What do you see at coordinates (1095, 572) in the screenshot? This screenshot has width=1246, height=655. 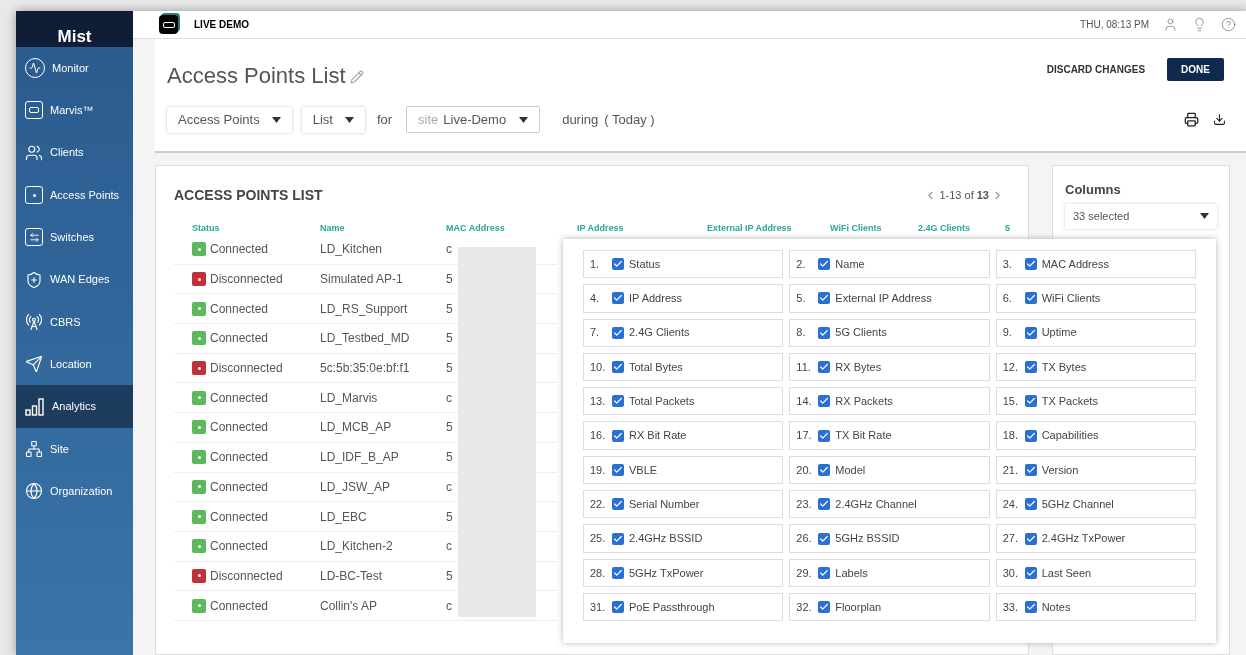 I see `column-option: 30. Last Seen` at bounding box center [1095, 572].